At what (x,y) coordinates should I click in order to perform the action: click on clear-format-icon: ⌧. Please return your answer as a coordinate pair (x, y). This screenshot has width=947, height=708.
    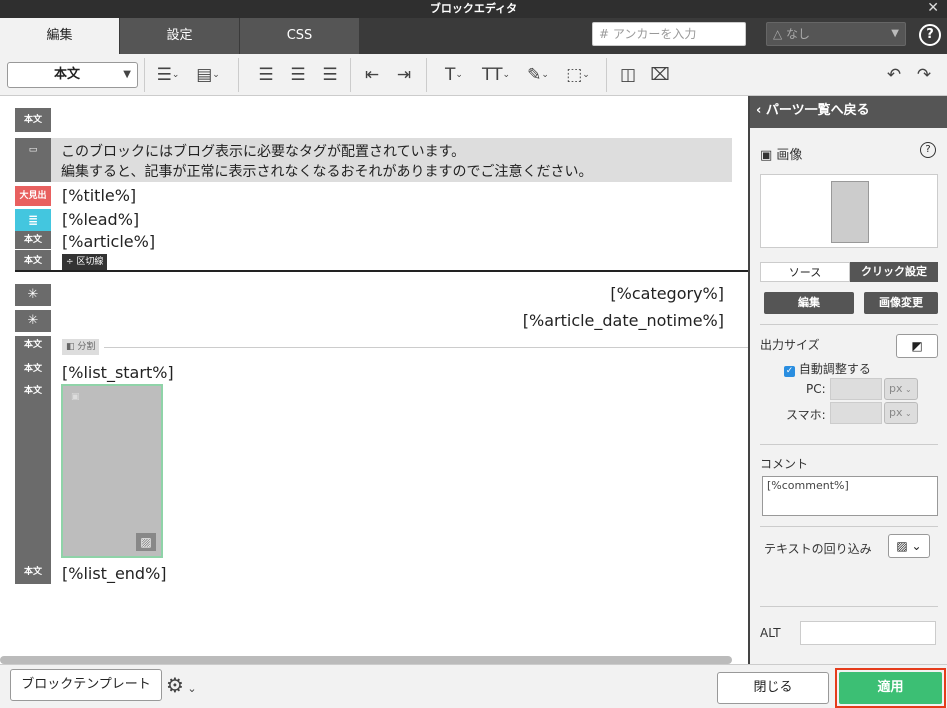
    Looking at the image, I should click on (660, 75).